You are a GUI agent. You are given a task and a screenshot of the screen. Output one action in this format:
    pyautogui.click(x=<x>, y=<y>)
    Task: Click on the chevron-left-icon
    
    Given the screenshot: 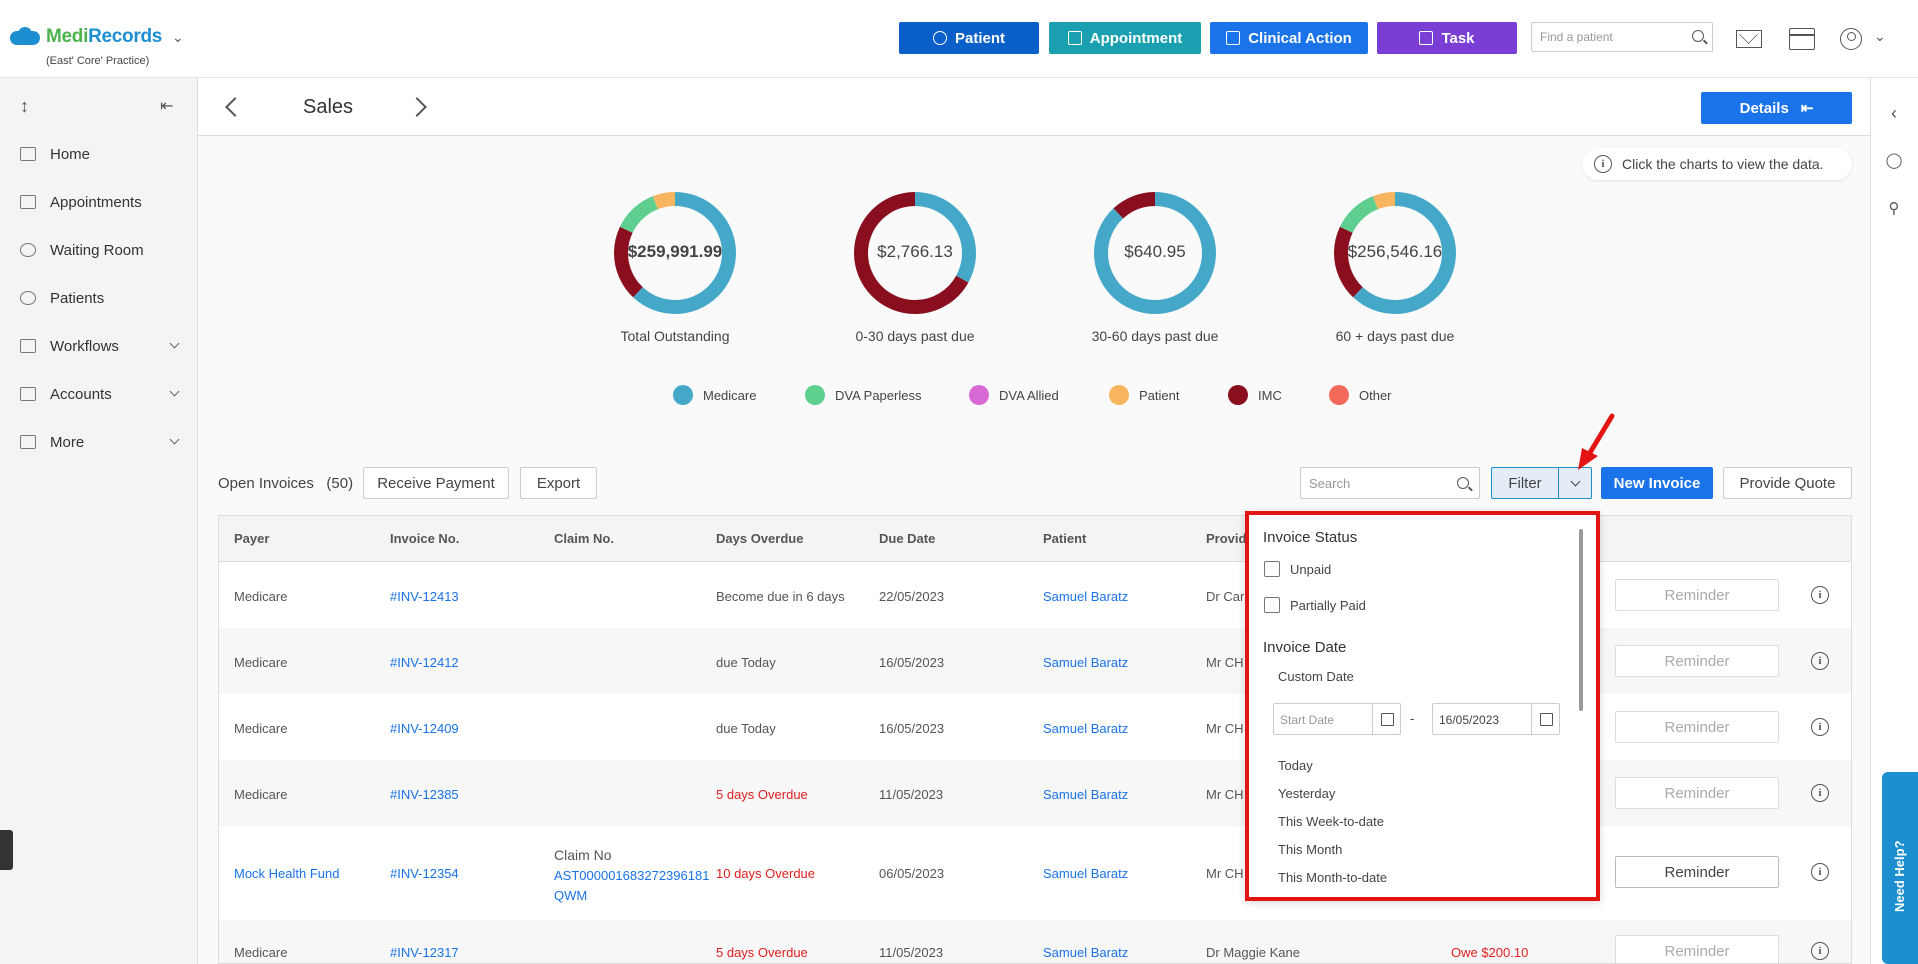 What is the action you would take?
    pyautogui.click(x=235, y=107)
    